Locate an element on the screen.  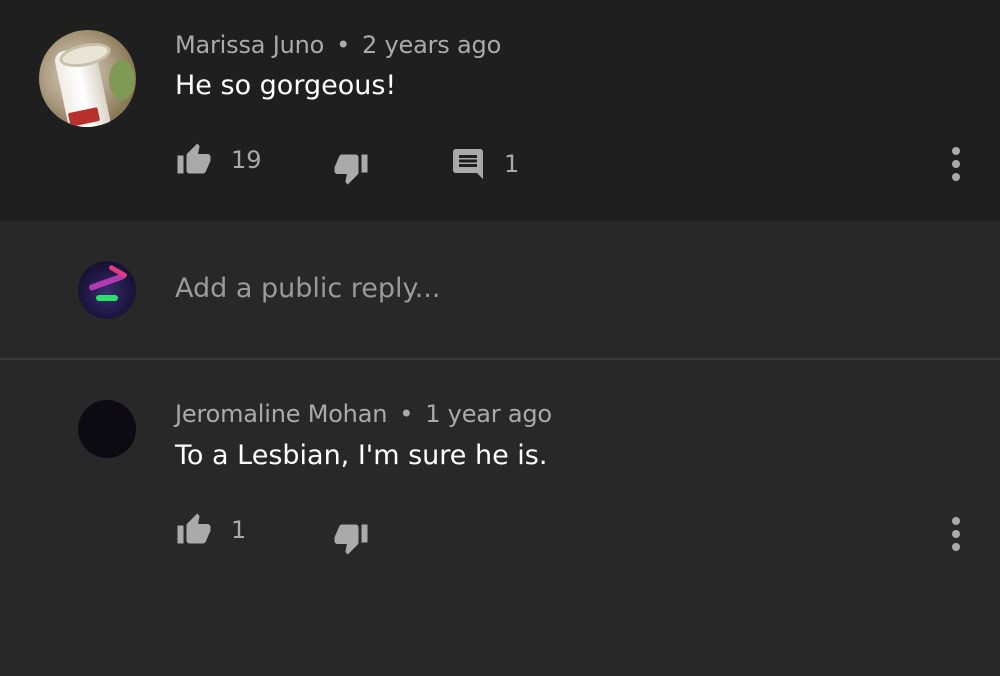
reply-icon is located at coordinates (468, 164).